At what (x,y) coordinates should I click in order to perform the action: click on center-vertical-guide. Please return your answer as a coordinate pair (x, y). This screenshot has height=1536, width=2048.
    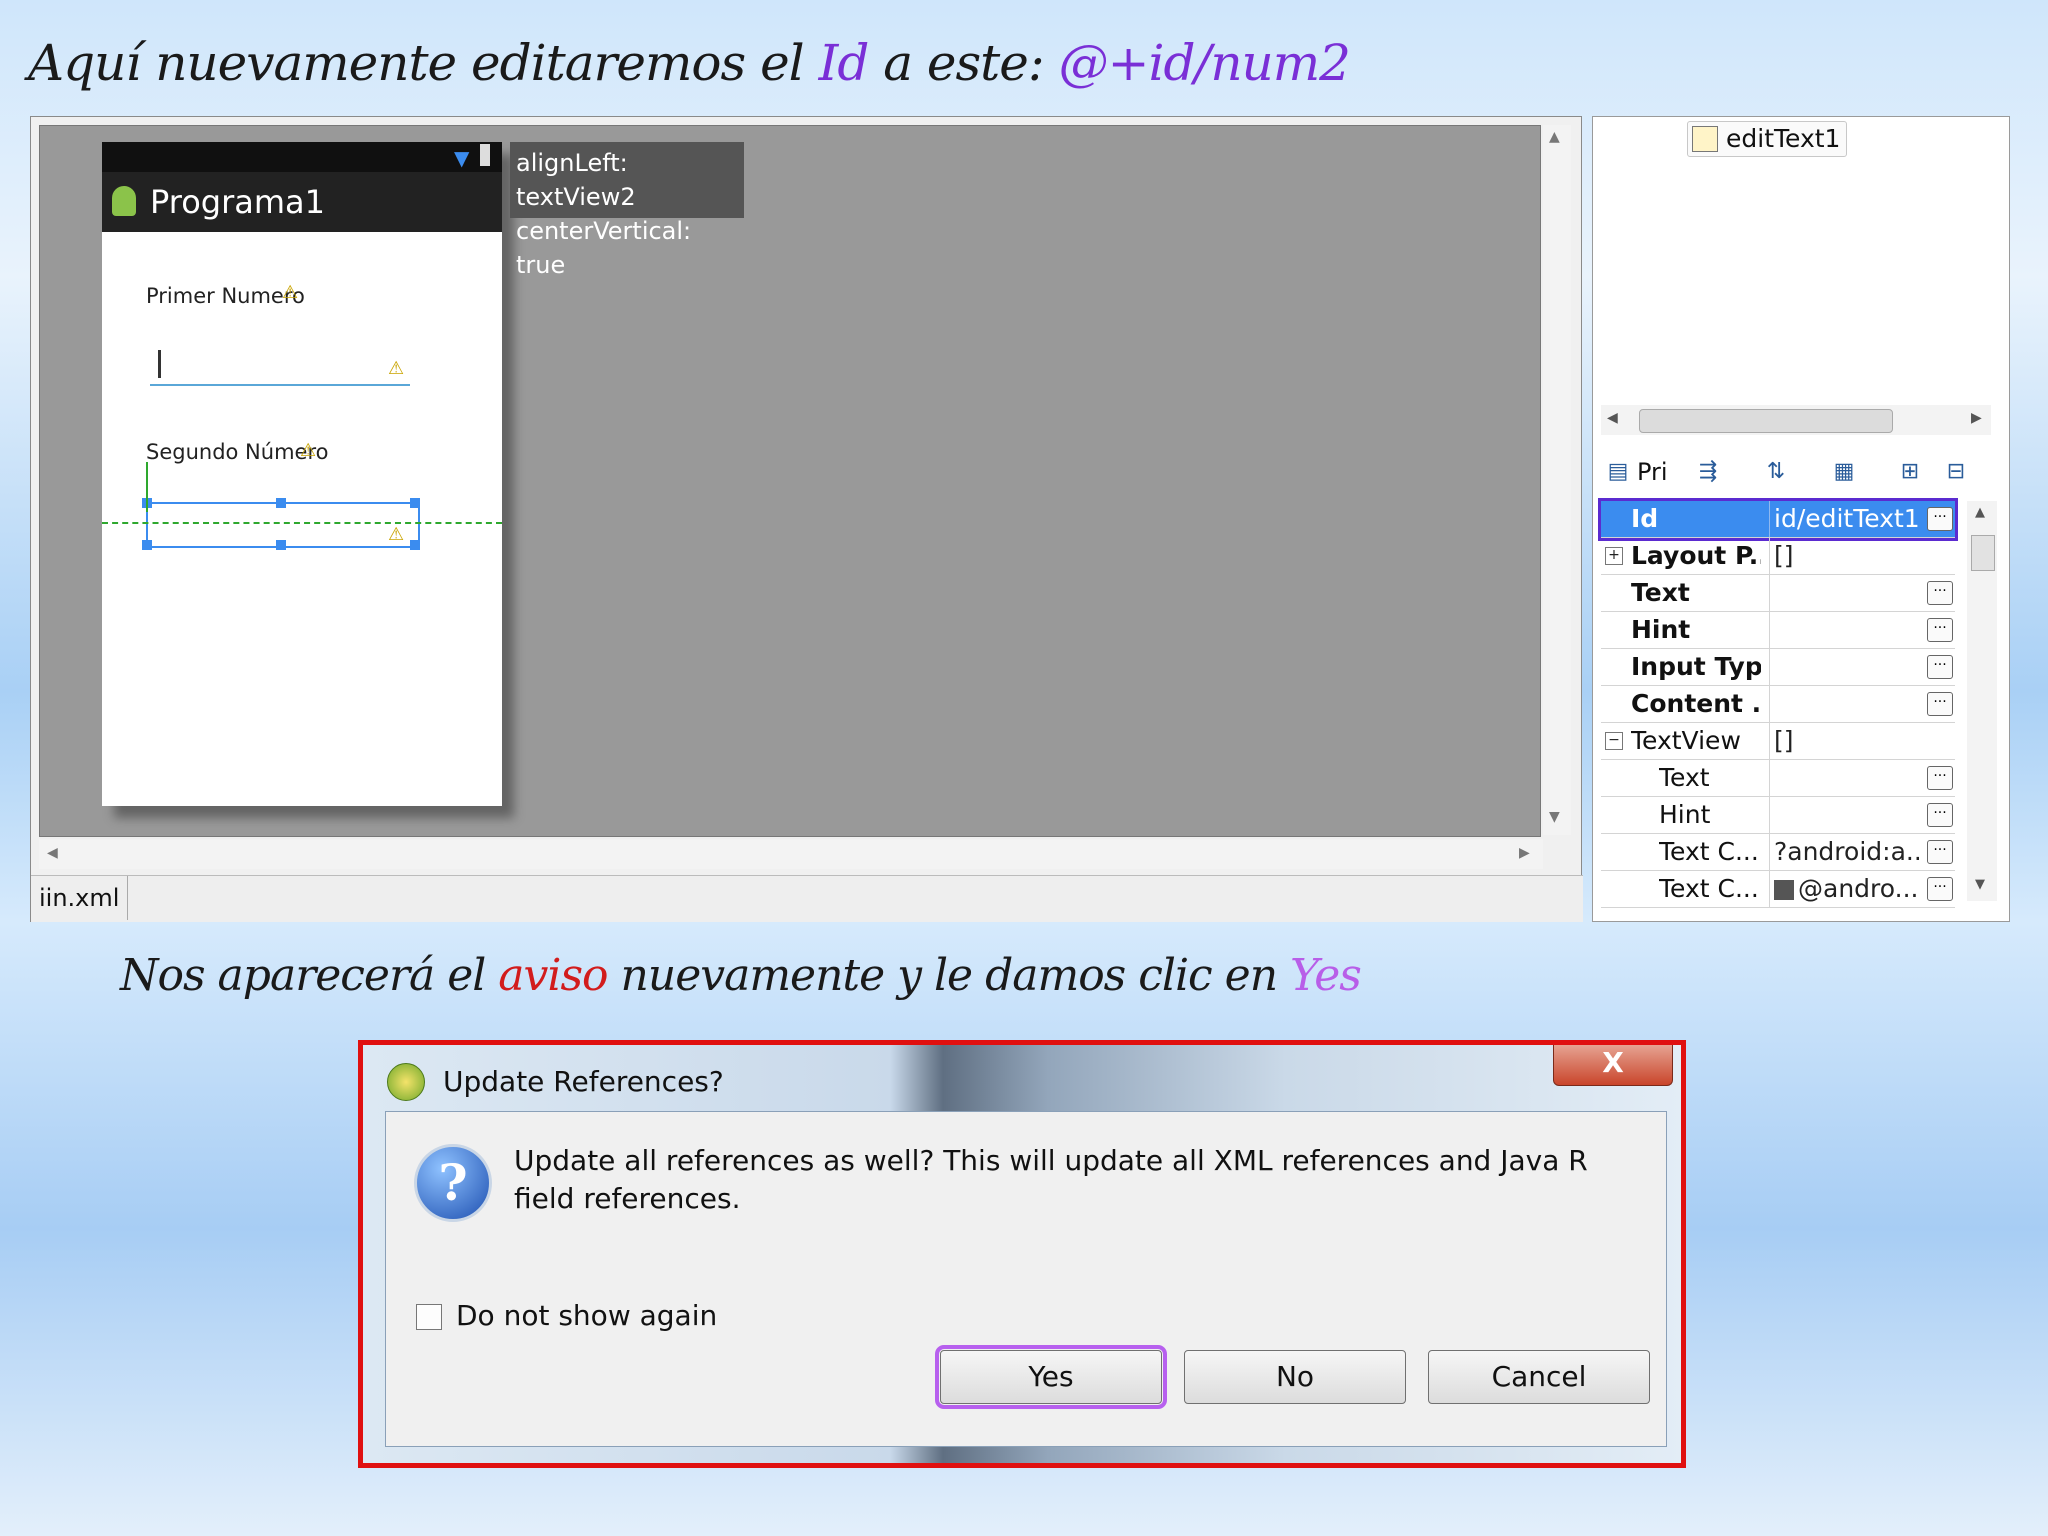
    Looking at the image, I should click on (302, 523).